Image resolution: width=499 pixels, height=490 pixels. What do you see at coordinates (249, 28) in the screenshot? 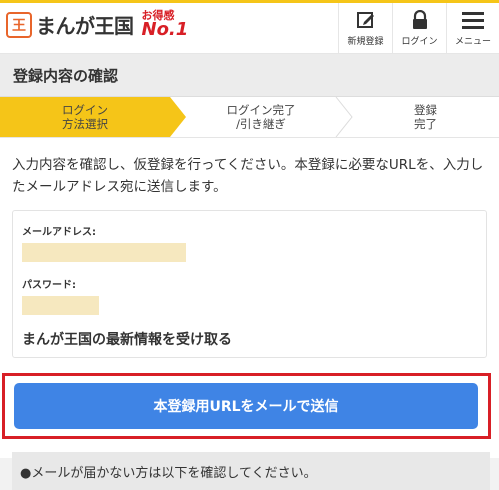
I see `header: 王 まんが王国 お得感 No.1 新規登録 ログイン メニュー` at bounding box center [249, 28].